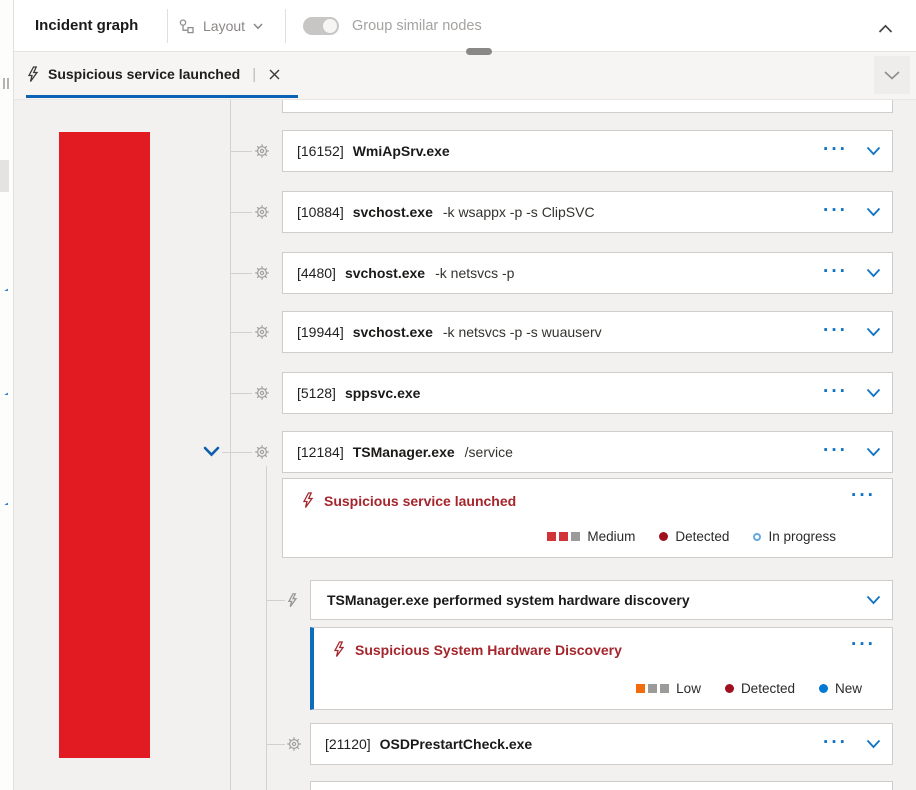  What do you see at coordinates (488, 452) in the screenshot?
I see `process-args: /service` at bounding box center [488, 452].